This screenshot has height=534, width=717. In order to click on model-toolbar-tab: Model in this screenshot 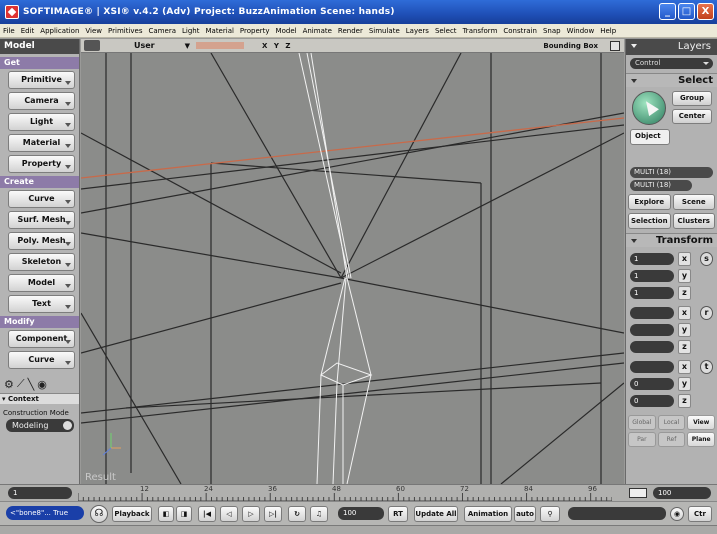, I will do `click(39, 46)`.